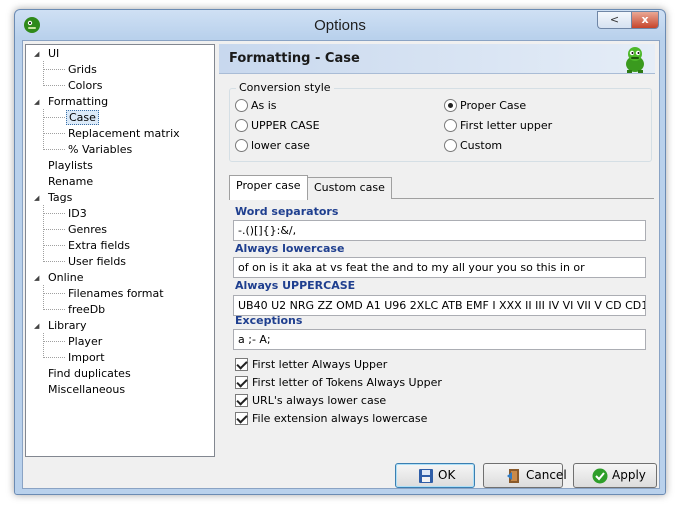  What do you see at coordinates (311, 365) in the screenshot?
I see `checkbox-first-letter-upper: First letter Always Upper` at bounding box center [311, 365].